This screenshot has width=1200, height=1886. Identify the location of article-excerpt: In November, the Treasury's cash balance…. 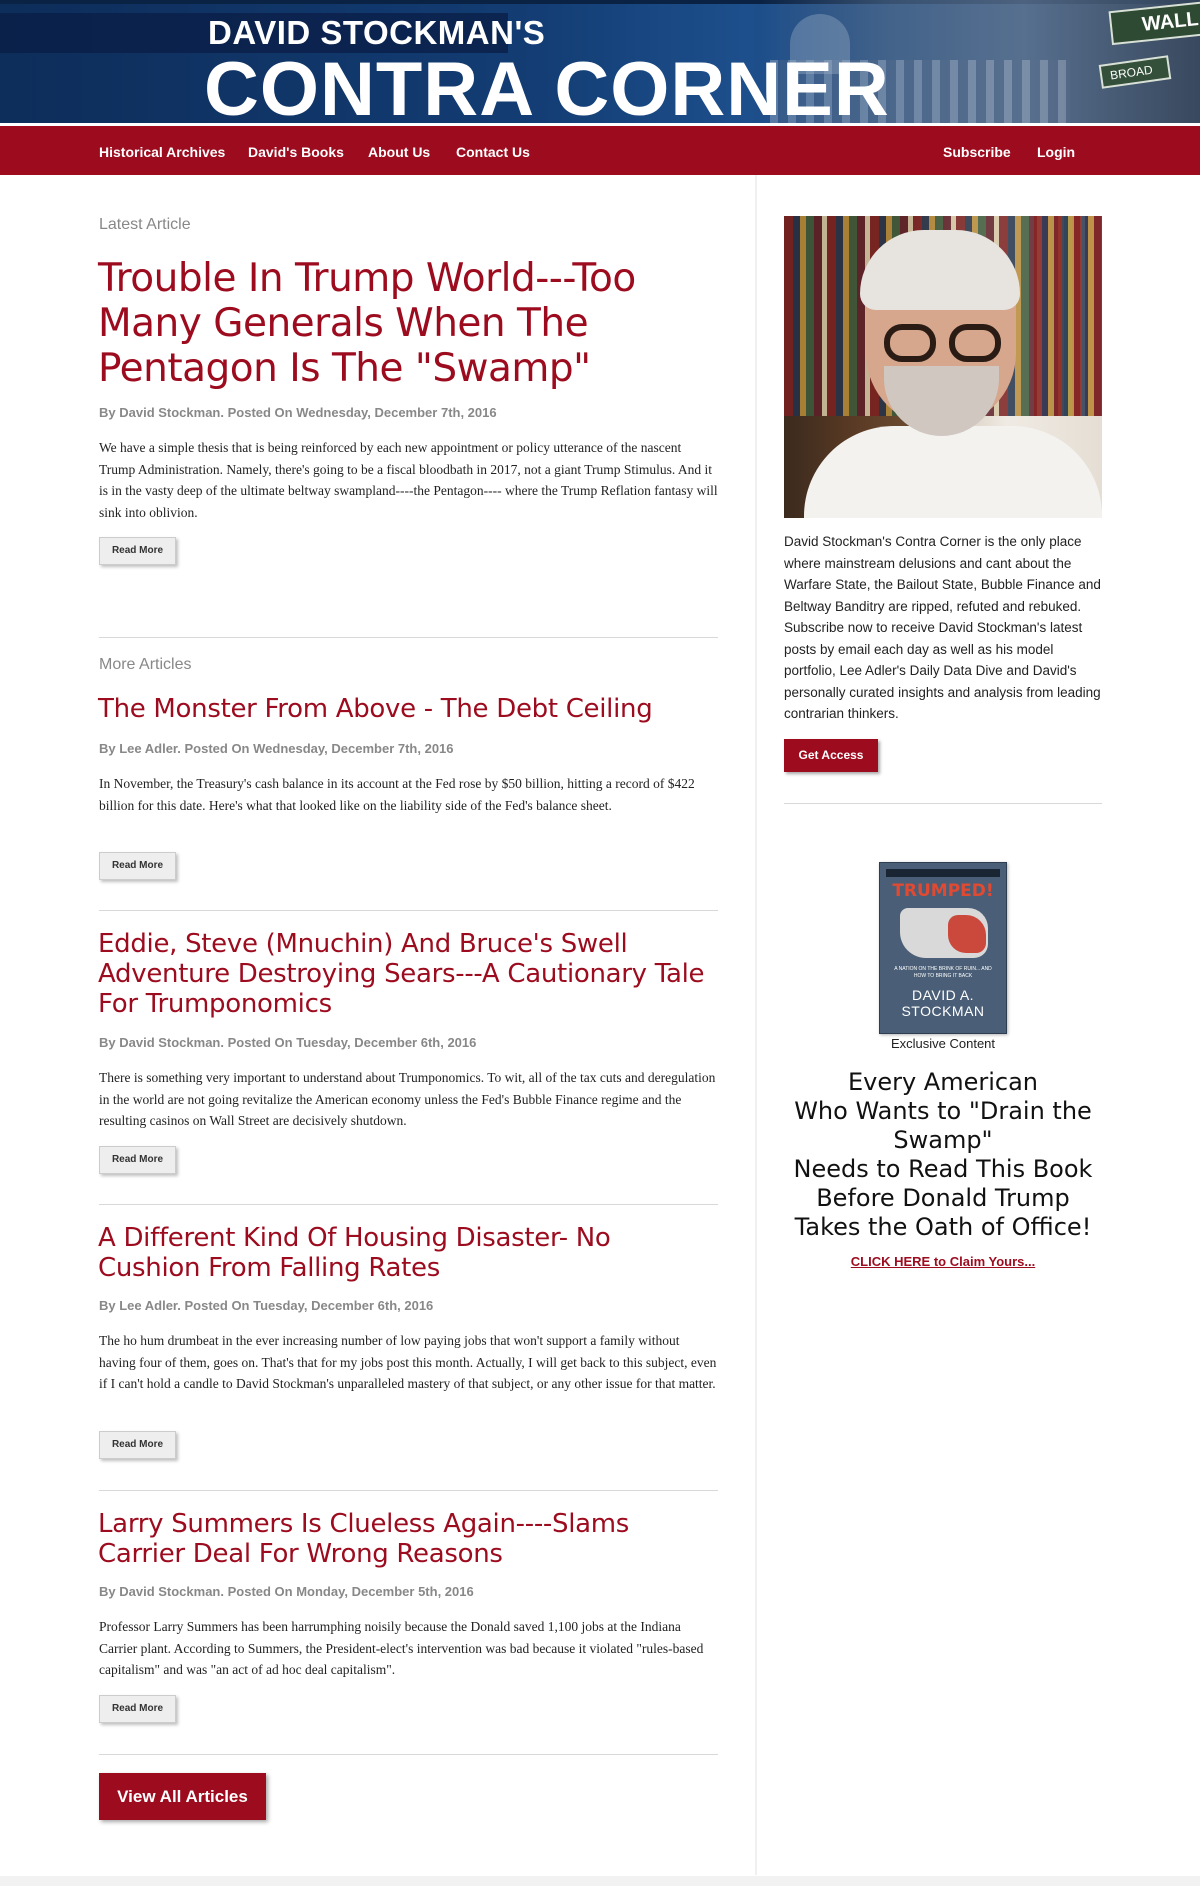
(397, 794).